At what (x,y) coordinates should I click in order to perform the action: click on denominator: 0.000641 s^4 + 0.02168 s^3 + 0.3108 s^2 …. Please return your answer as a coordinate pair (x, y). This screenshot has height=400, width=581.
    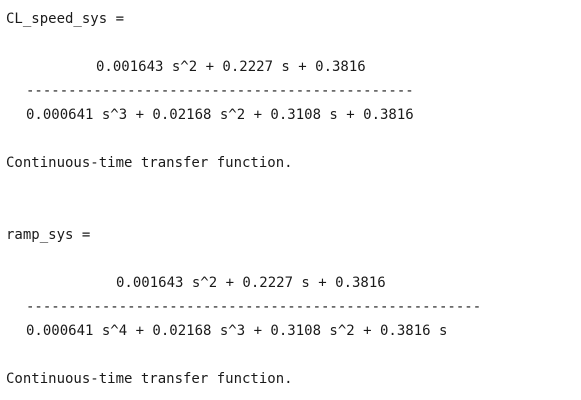
    Looking at the image, I should click on (237, 331).